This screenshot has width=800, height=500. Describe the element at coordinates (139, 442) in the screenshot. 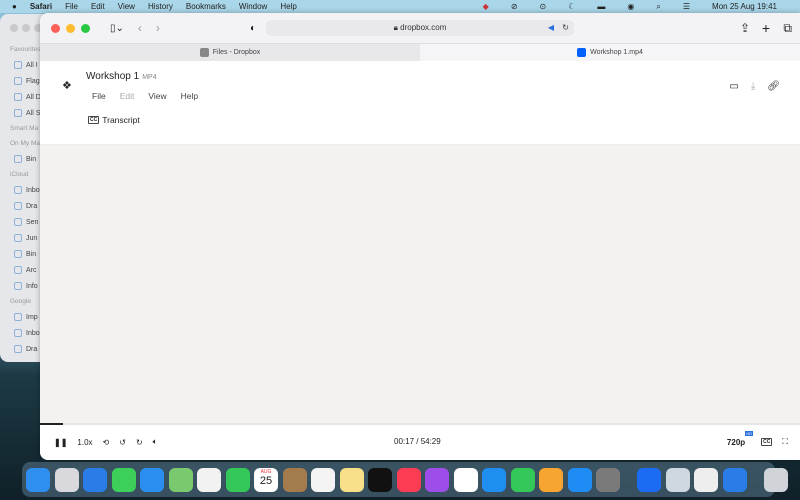

I see `forward-10-icon: ↻` at that location.